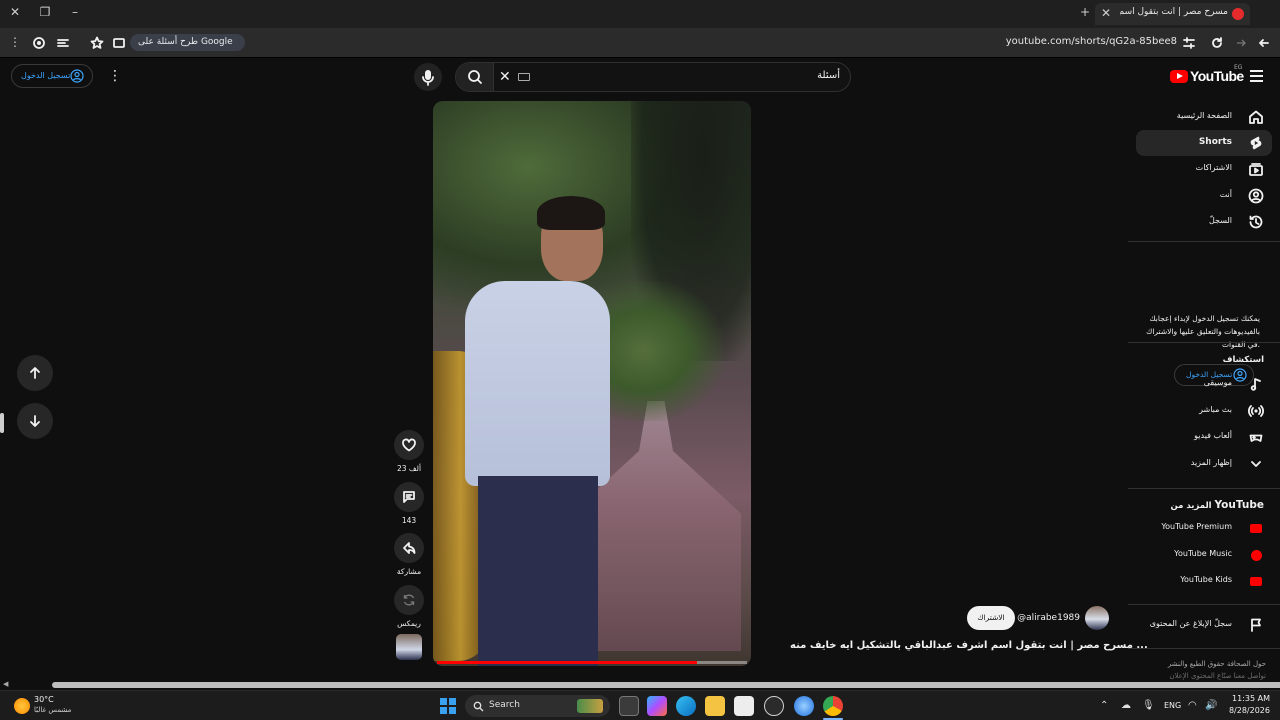  Describe the element at coordinates (722, 662) in the screenshot. I see `video-progress-remaining` at that location.